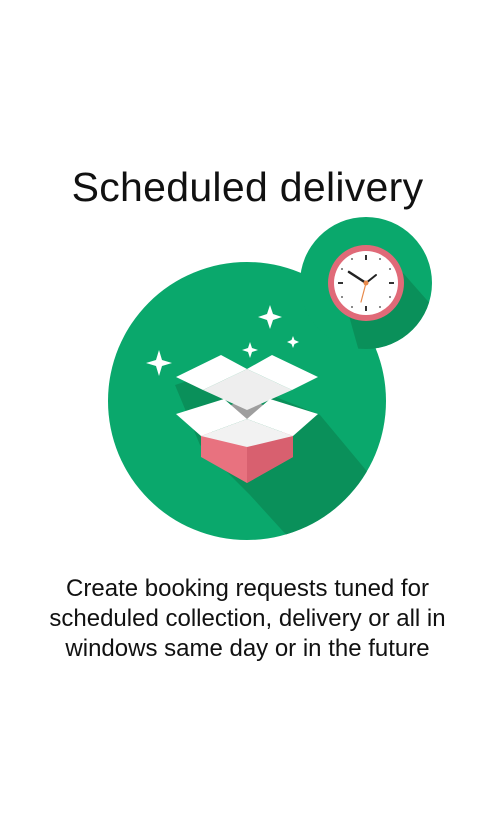 This screenshot has width=495, height=835. I want to click on page-title: Scheduled delivery, so click(247, 187).